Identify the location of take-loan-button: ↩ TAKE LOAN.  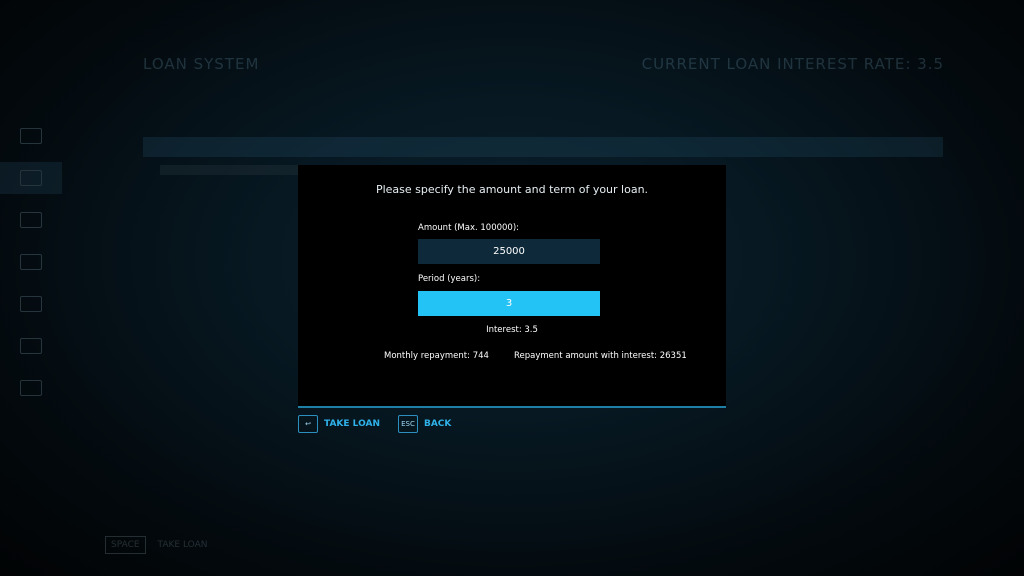
(339, 424).